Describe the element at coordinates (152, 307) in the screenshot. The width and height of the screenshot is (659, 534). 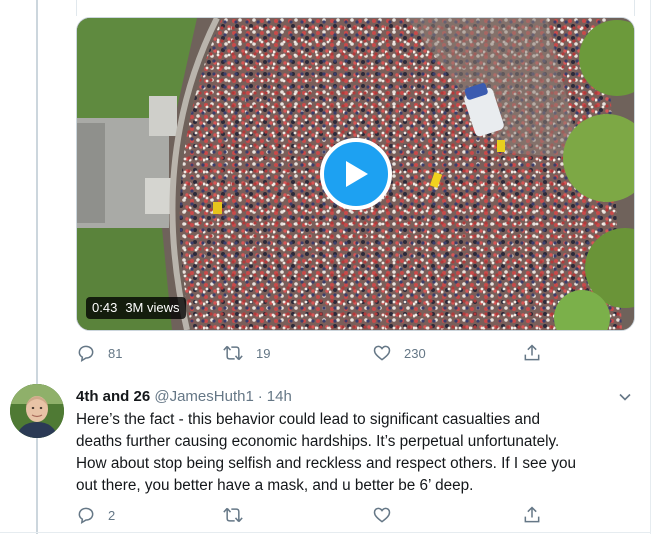
I see `video-views: 3M views` at that location.